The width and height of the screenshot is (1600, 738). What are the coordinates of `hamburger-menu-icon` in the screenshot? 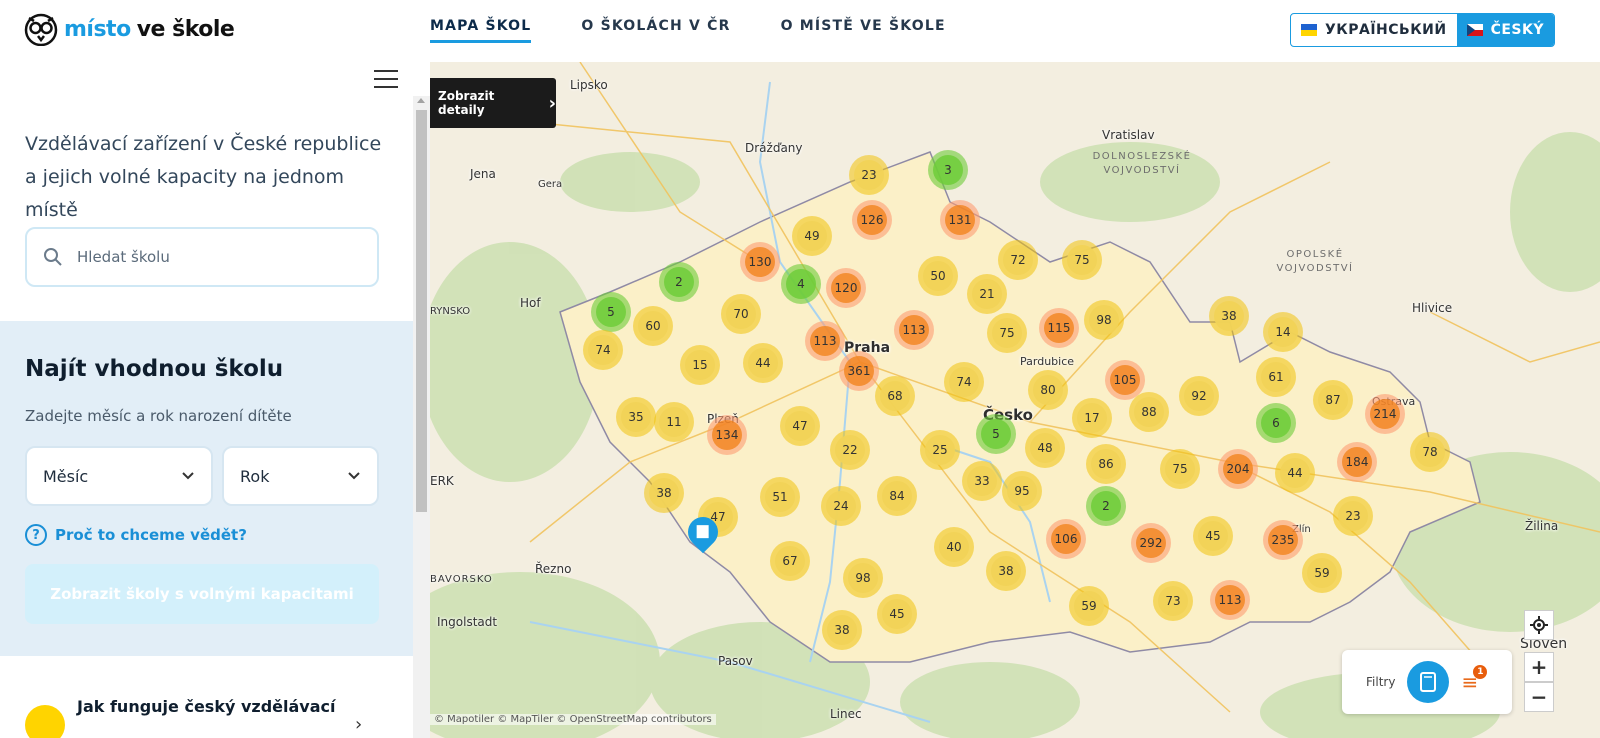 It's located at (386, 79).